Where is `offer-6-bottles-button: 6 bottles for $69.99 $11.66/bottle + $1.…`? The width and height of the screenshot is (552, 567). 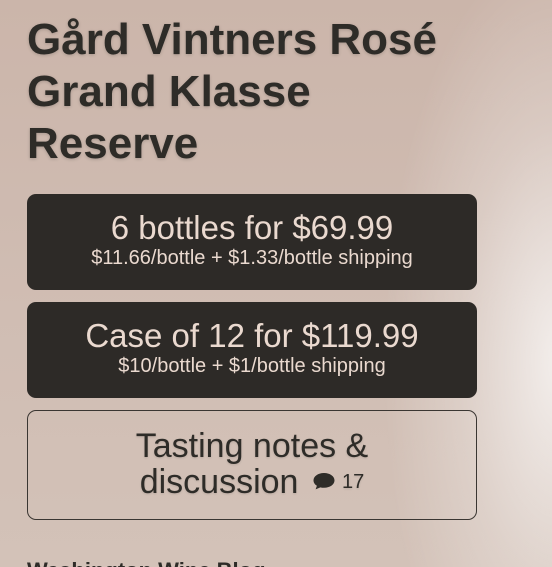
offer-6-bottles-button: 6 bottles for $69.99 $11.66/bottle + $1.… is located at coordinates (252, 242).